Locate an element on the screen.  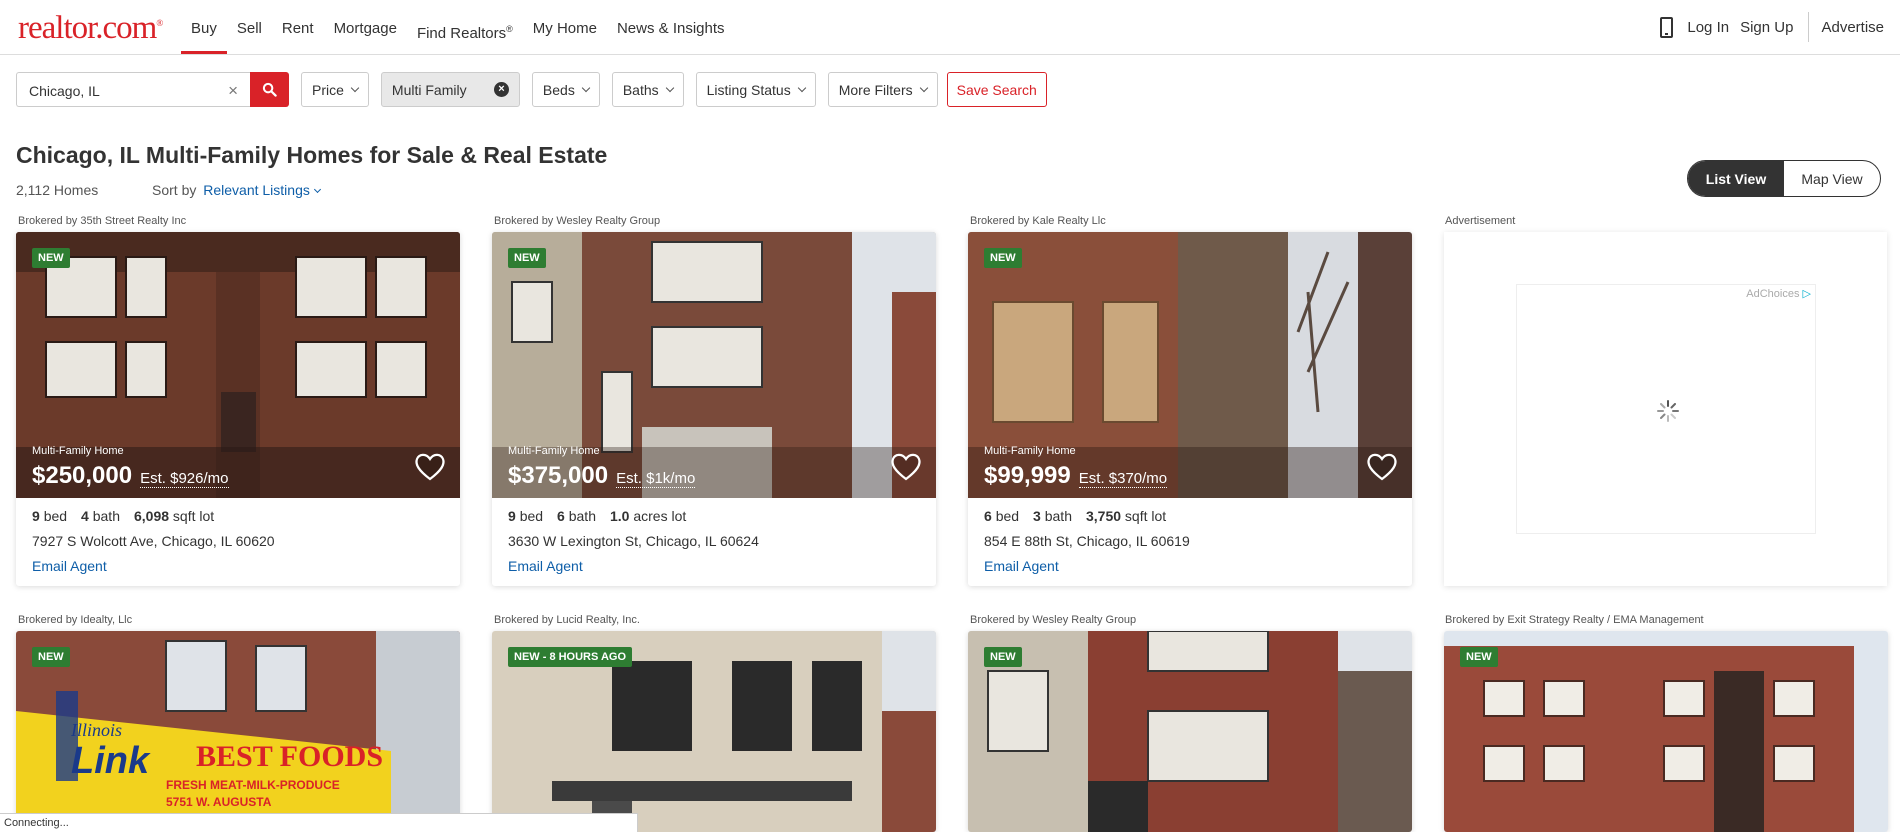
sort-value: Relevant Listings is located at coordinates (256, 190).